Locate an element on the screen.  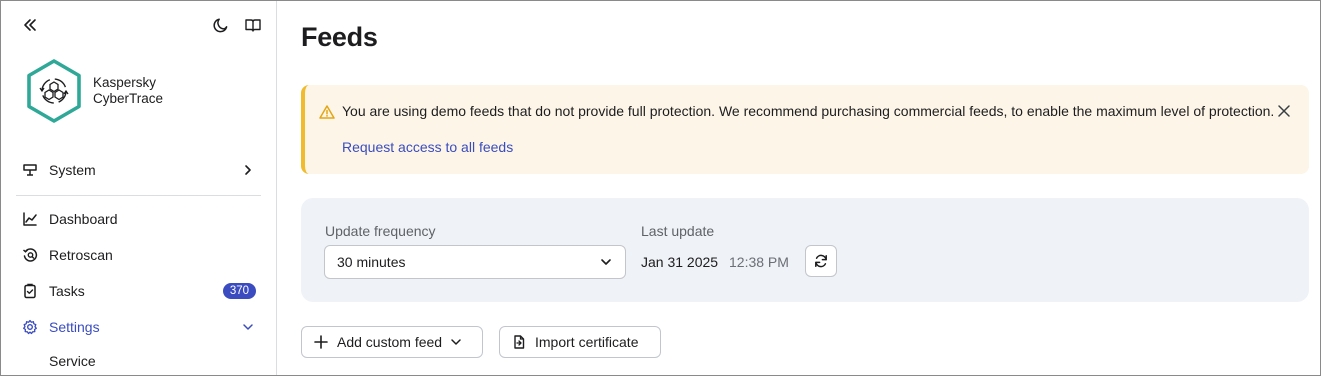
sidebar-item-label: System is located at coordinates (72, 170).